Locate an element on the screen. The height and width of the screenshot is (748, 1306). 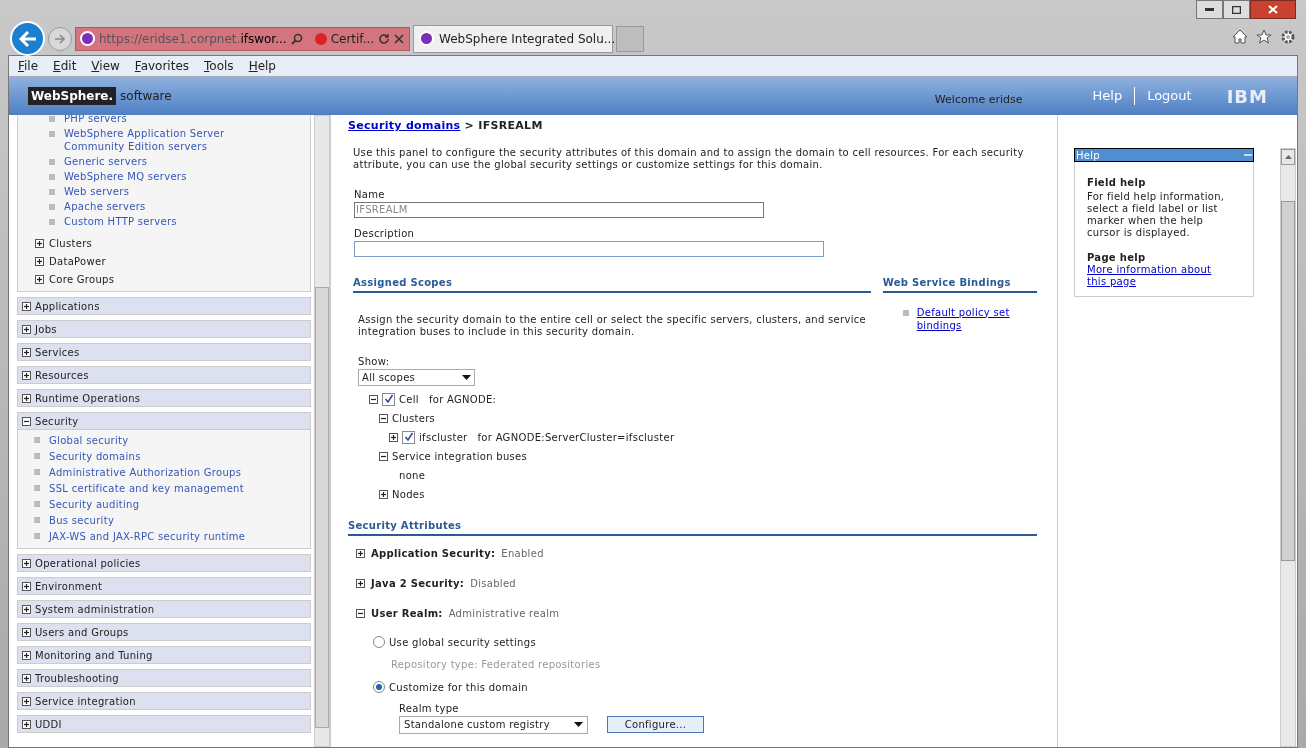
nav-group-header: Operational policies is located at coordinates (164, 563).